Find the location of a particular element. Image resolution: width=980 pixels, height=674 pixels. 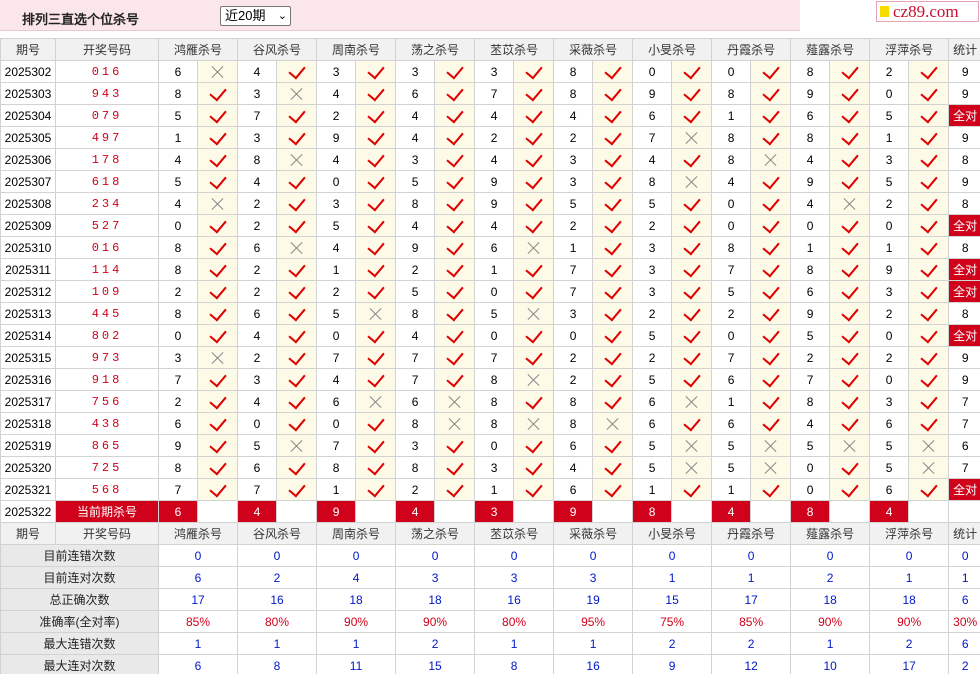

column-header: 周南杀号 is located at coordinates (356, 533).